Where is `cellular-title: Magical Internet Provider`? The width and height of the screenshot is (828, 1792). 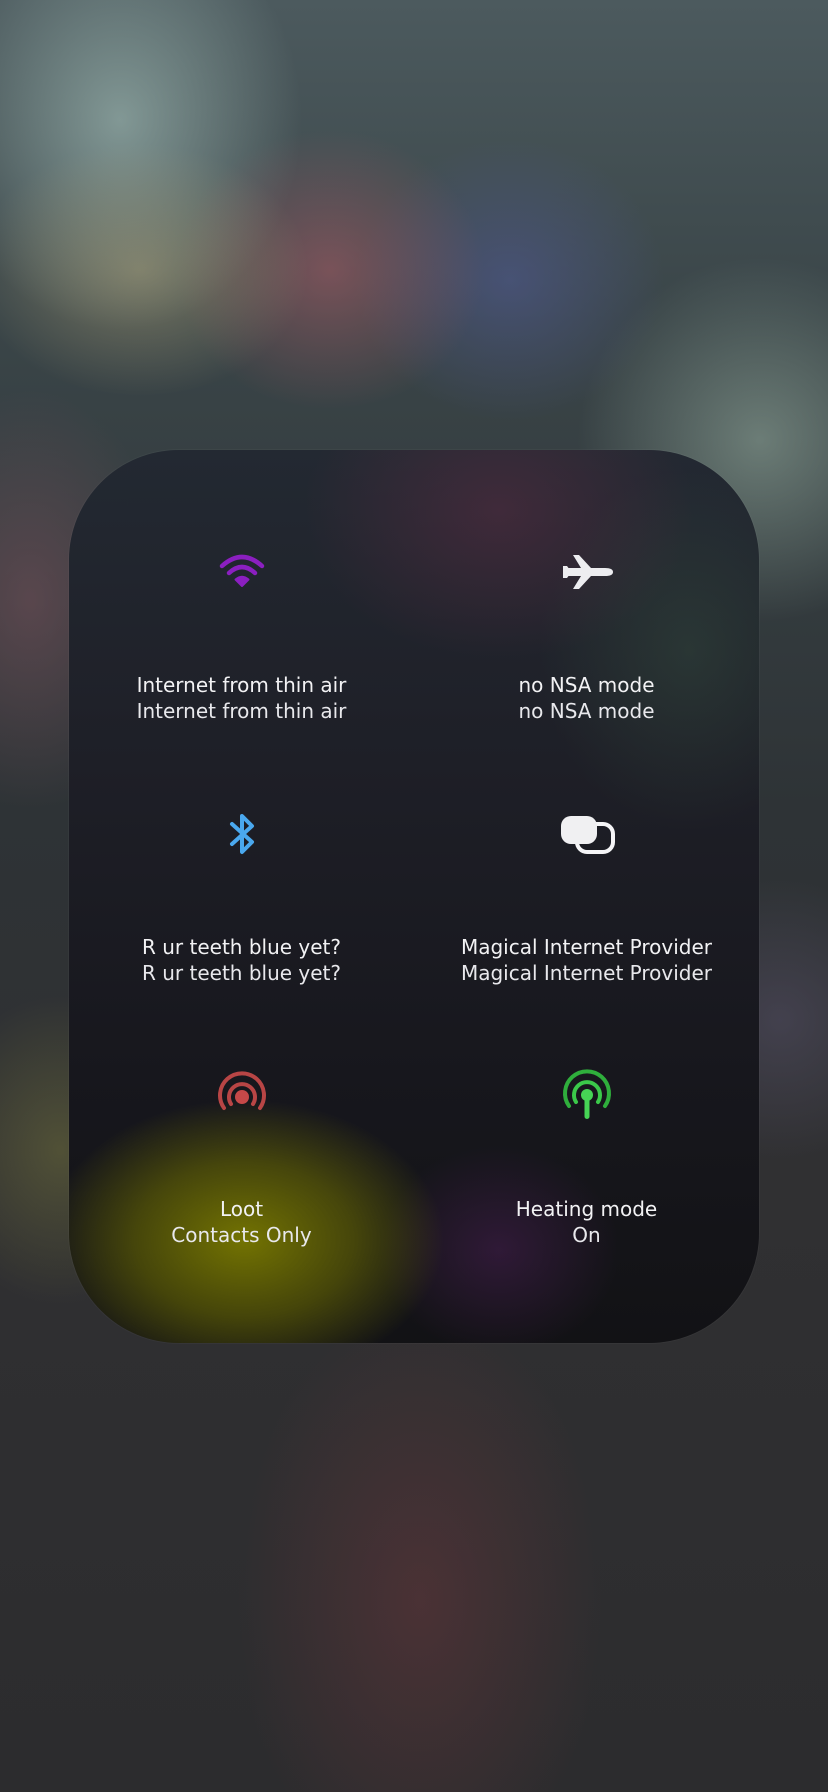
cellular-title: Magical Internet Provider is located at coordinates (586, 947).